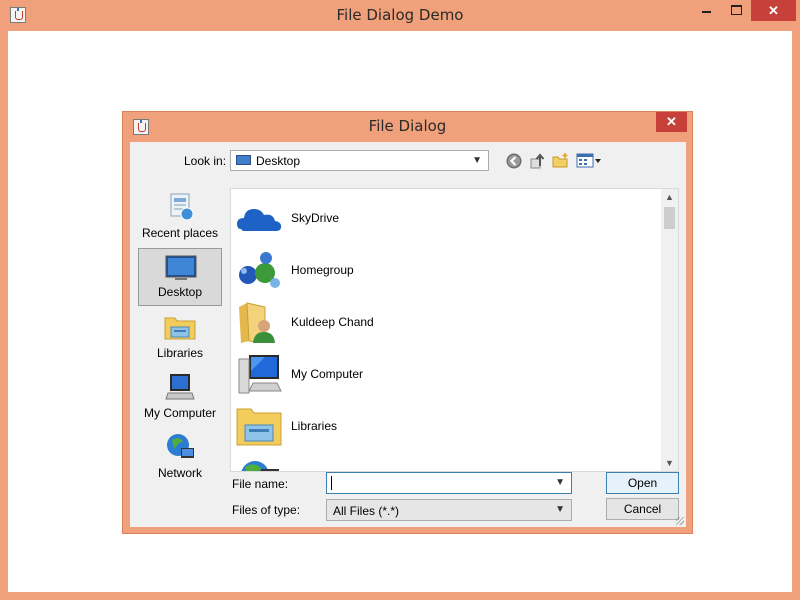 The height and width of the screenshot is (600, 800). I want to click on file-type-value: All Files (*.*), so click(366, 511).